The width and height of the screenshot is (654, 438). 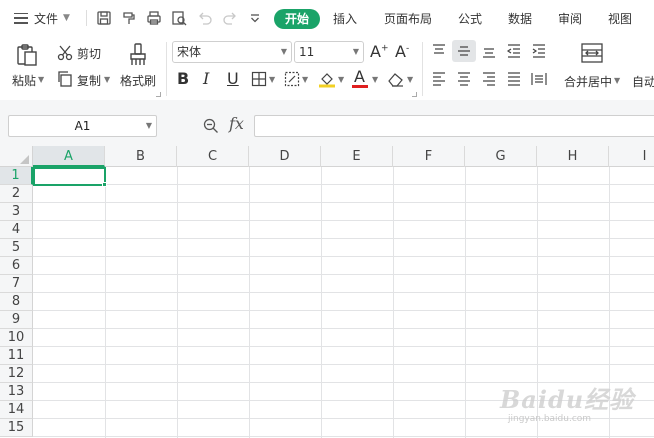 I want to click on tab-view: 视图, so click(x=620, y=19).